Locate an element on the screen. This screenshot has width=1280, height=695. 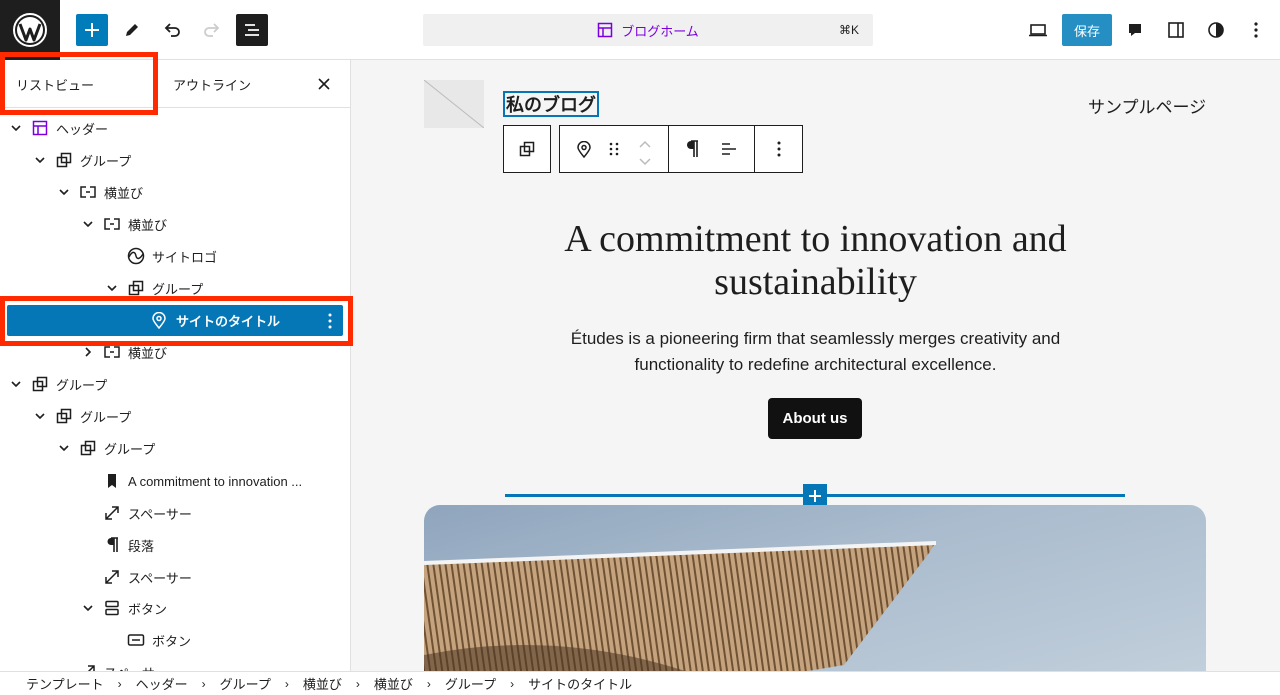
site-logo-placeholder is located at coordinates (454, 104).